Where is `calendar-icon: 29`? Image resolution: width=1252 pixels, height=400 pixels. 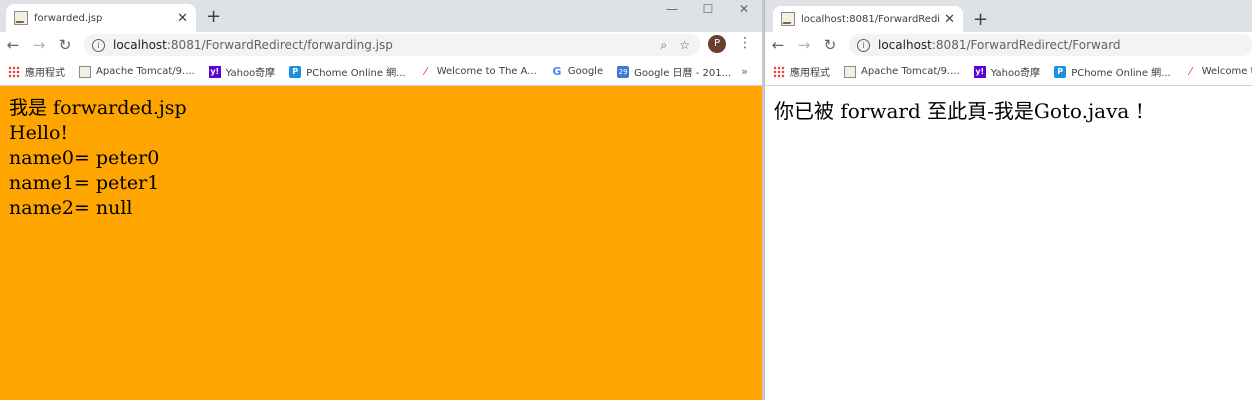 calendar-icon: 29 is located at coordinates (623, 71).